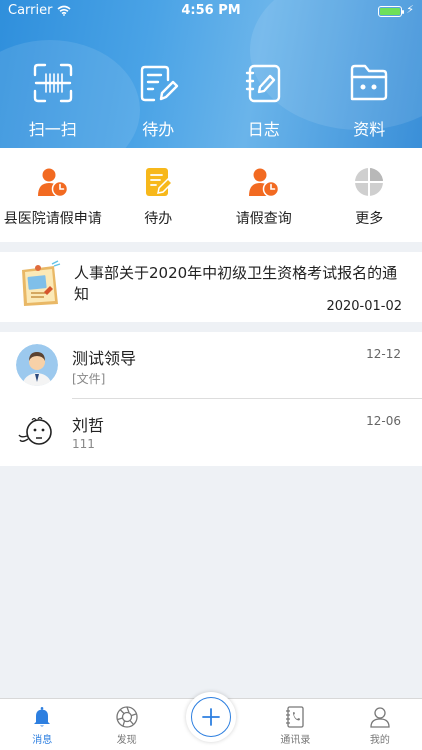  Describe the element at coordinates (211, 365) in the screenshot. I see `list-item: 测试领导 [文件] 12-12` at that location.